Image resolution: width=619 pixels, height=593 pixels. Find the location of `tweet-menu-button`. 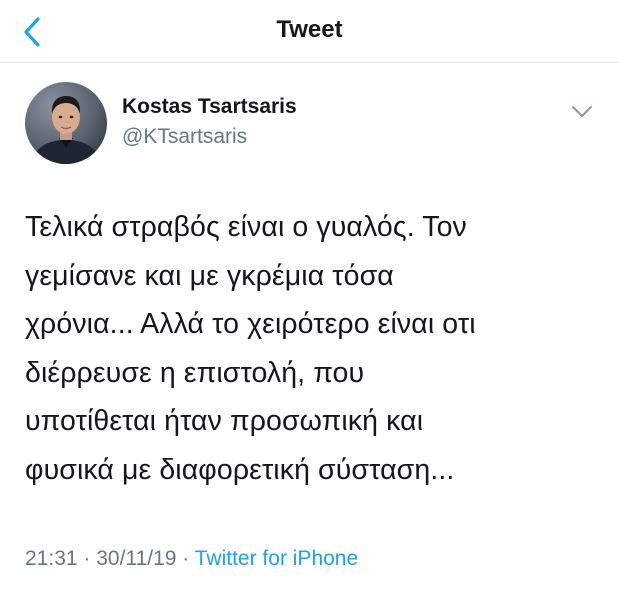

tweet-menu-button is located at coordinates (582, 111).